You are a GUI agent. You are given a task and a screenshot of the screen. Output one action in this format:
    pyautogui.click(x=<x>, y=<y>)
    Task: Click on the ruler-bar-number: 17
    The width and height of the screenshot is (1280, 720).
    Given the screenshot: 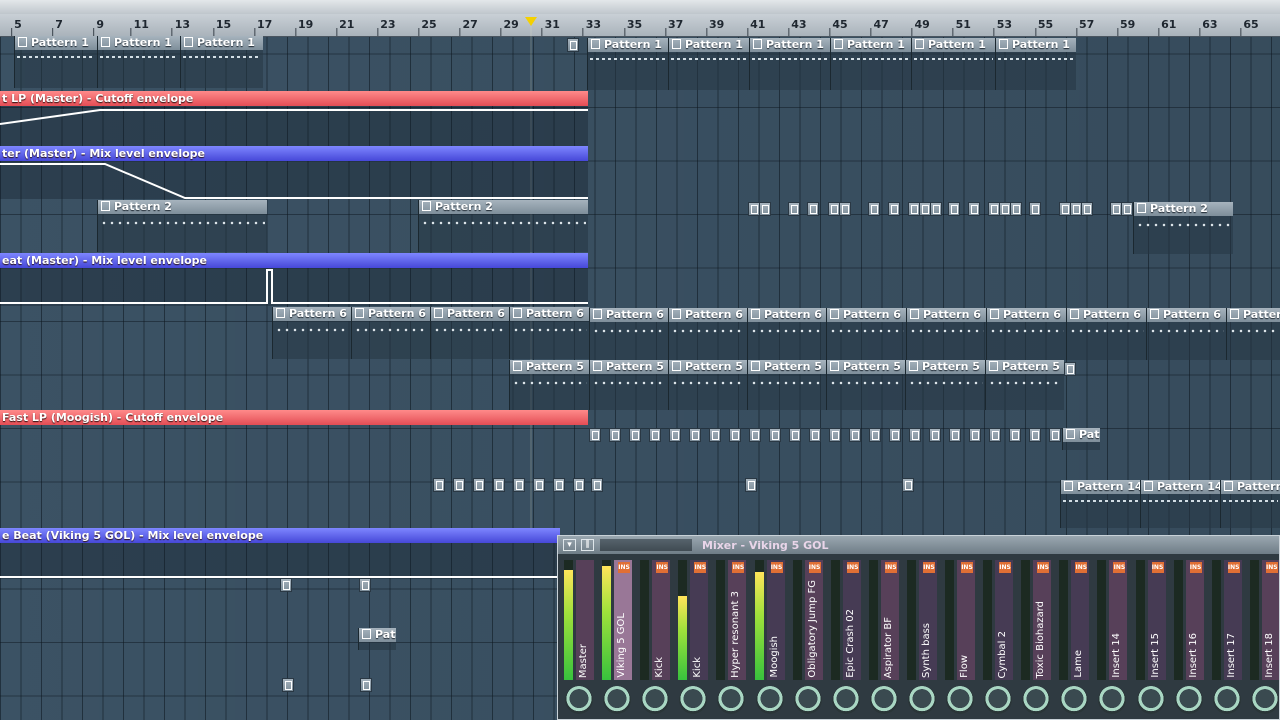 What is the action you would take?
    pyautogui.click(x=262, y=25)
    